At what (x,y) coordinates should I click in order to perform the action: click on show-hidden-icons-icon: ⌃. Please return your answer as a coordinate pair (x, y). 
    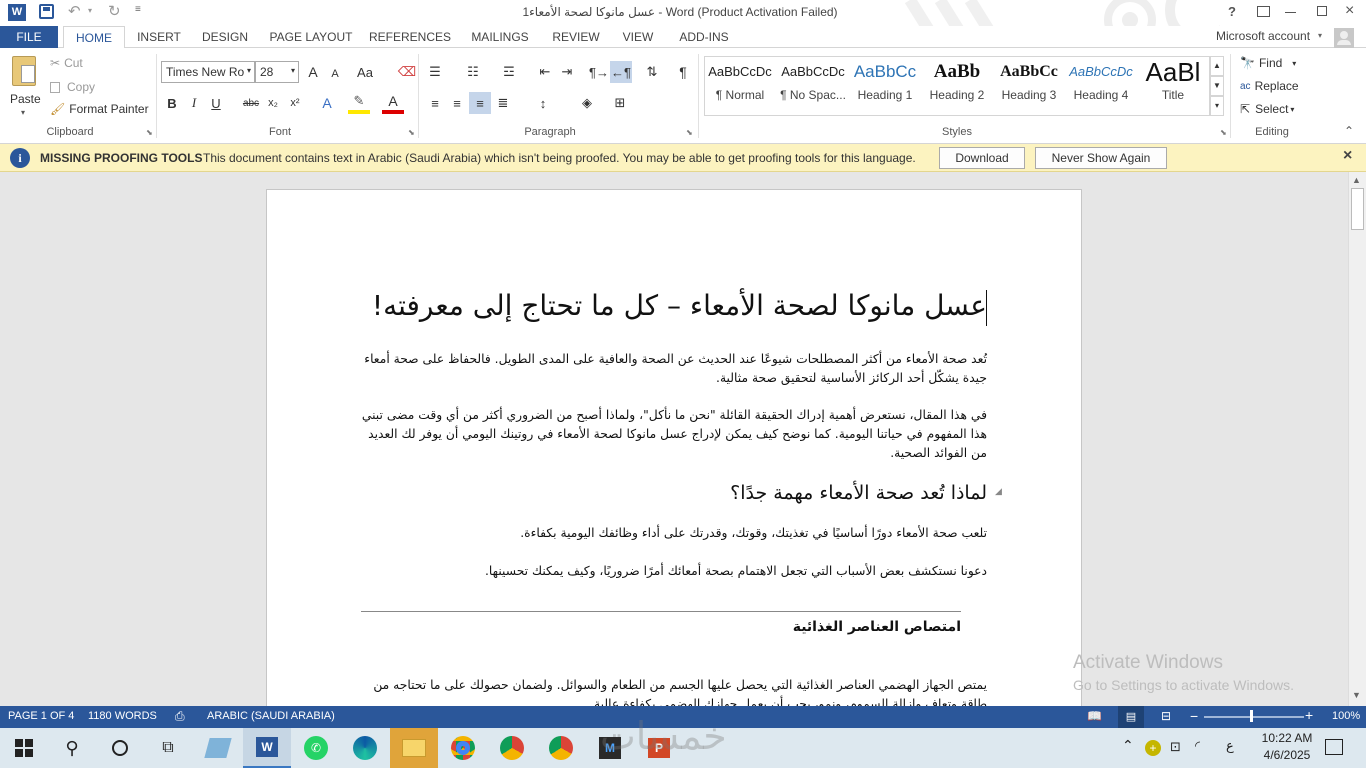
    Looking at the image, I should click on (1128, 745).